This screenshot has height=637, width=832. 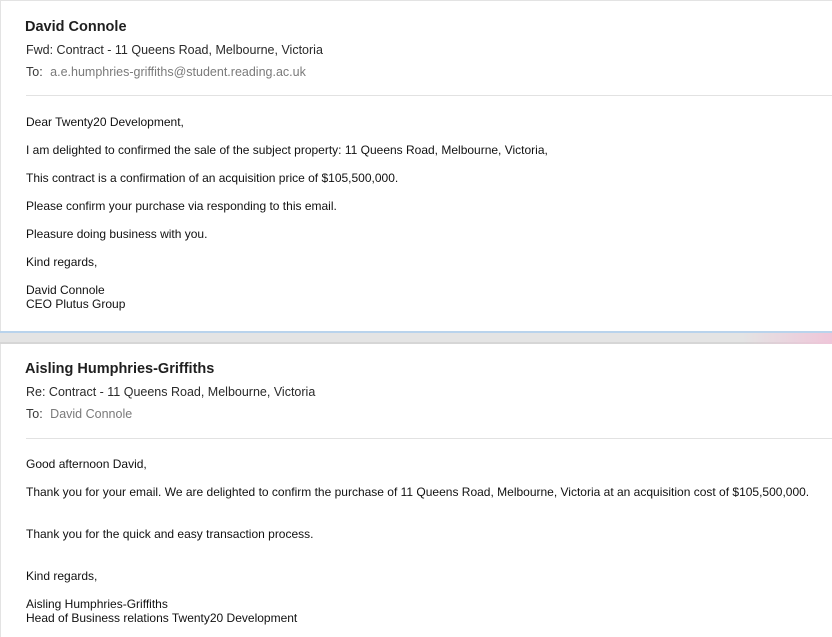 I want to click on signature-name: David Connole, so click(x=65, y=290).